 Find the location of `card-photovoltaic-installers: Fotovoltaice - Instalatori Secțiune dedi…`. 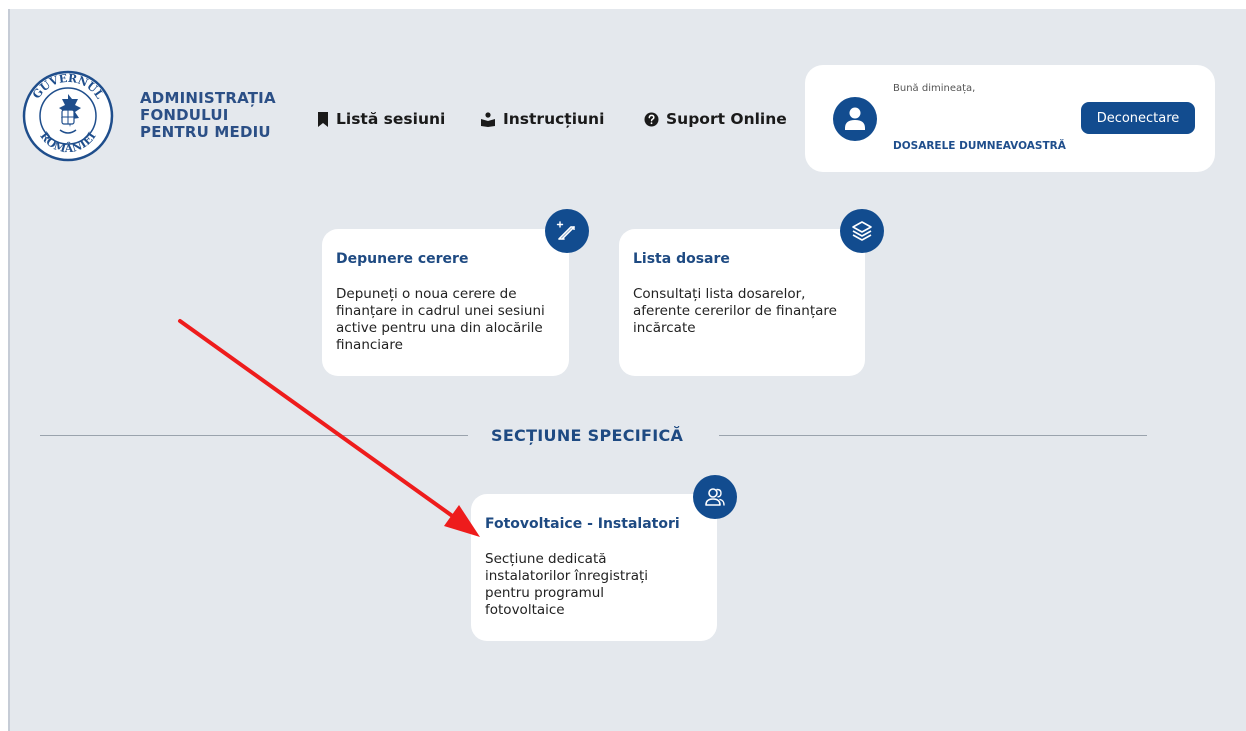

card-photovoltaic-installers: Fotovoltaice - Instalatori Secțiune dedi… is located at coordinates (594, 567).